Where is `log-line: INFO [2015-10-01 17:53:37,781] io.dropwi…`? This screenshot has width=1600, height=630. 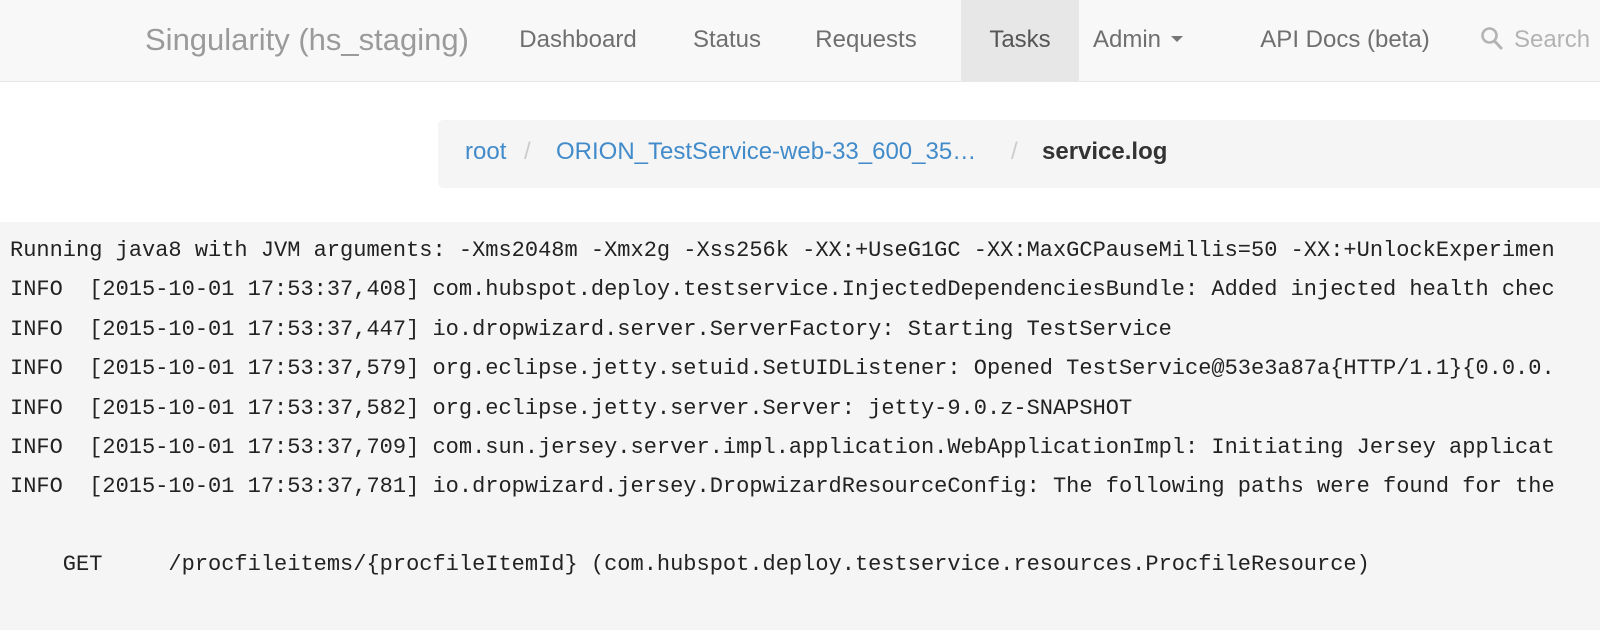 log-line: INFO [2015-10-01 17:53:37,781] io.dropwi… is located at coordinates (782, 486).